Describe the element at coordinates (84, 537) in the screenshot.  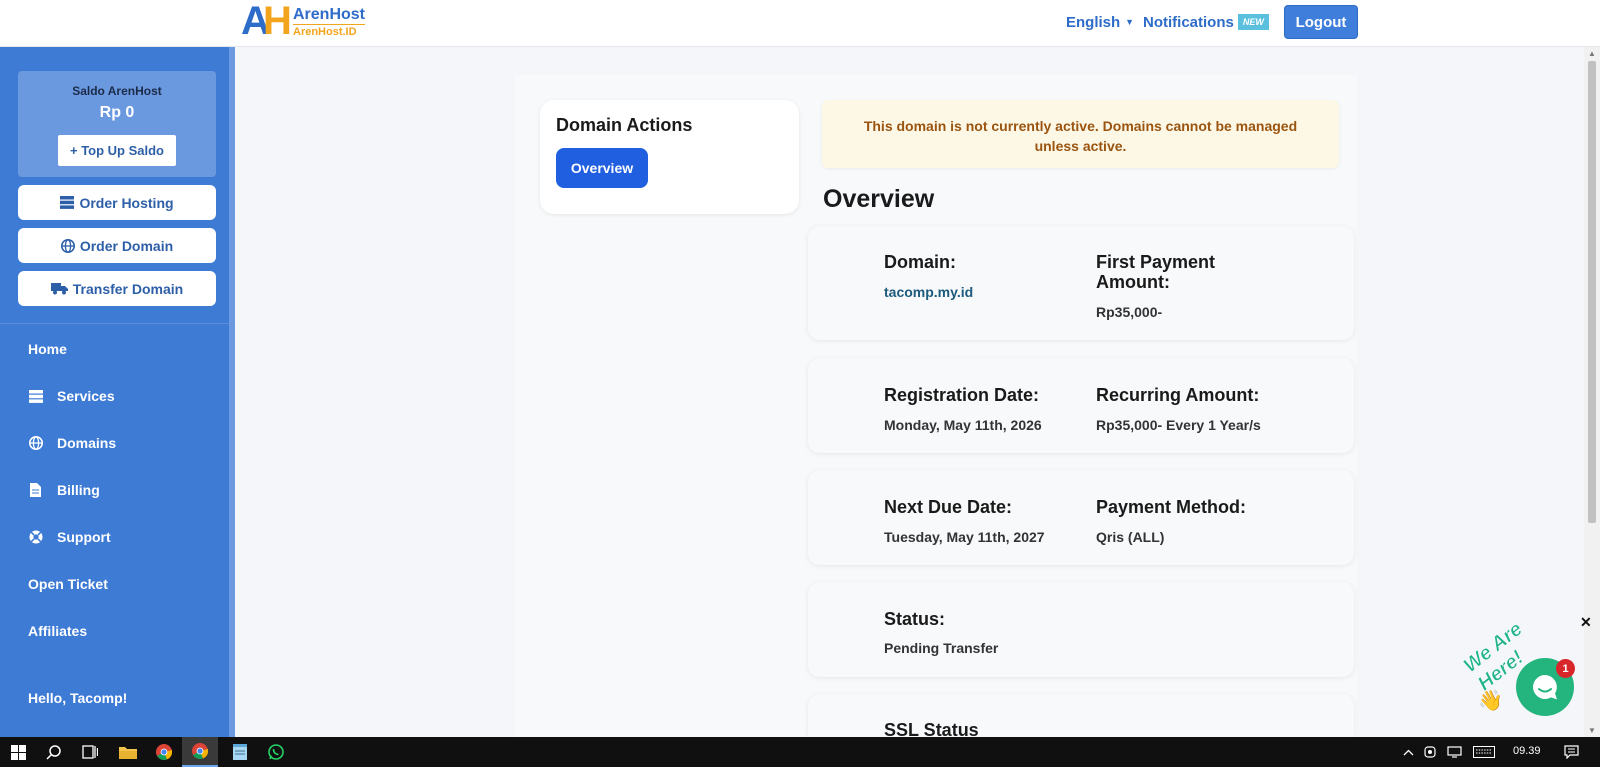
I see `sidebar-item-label: Support` at that location.